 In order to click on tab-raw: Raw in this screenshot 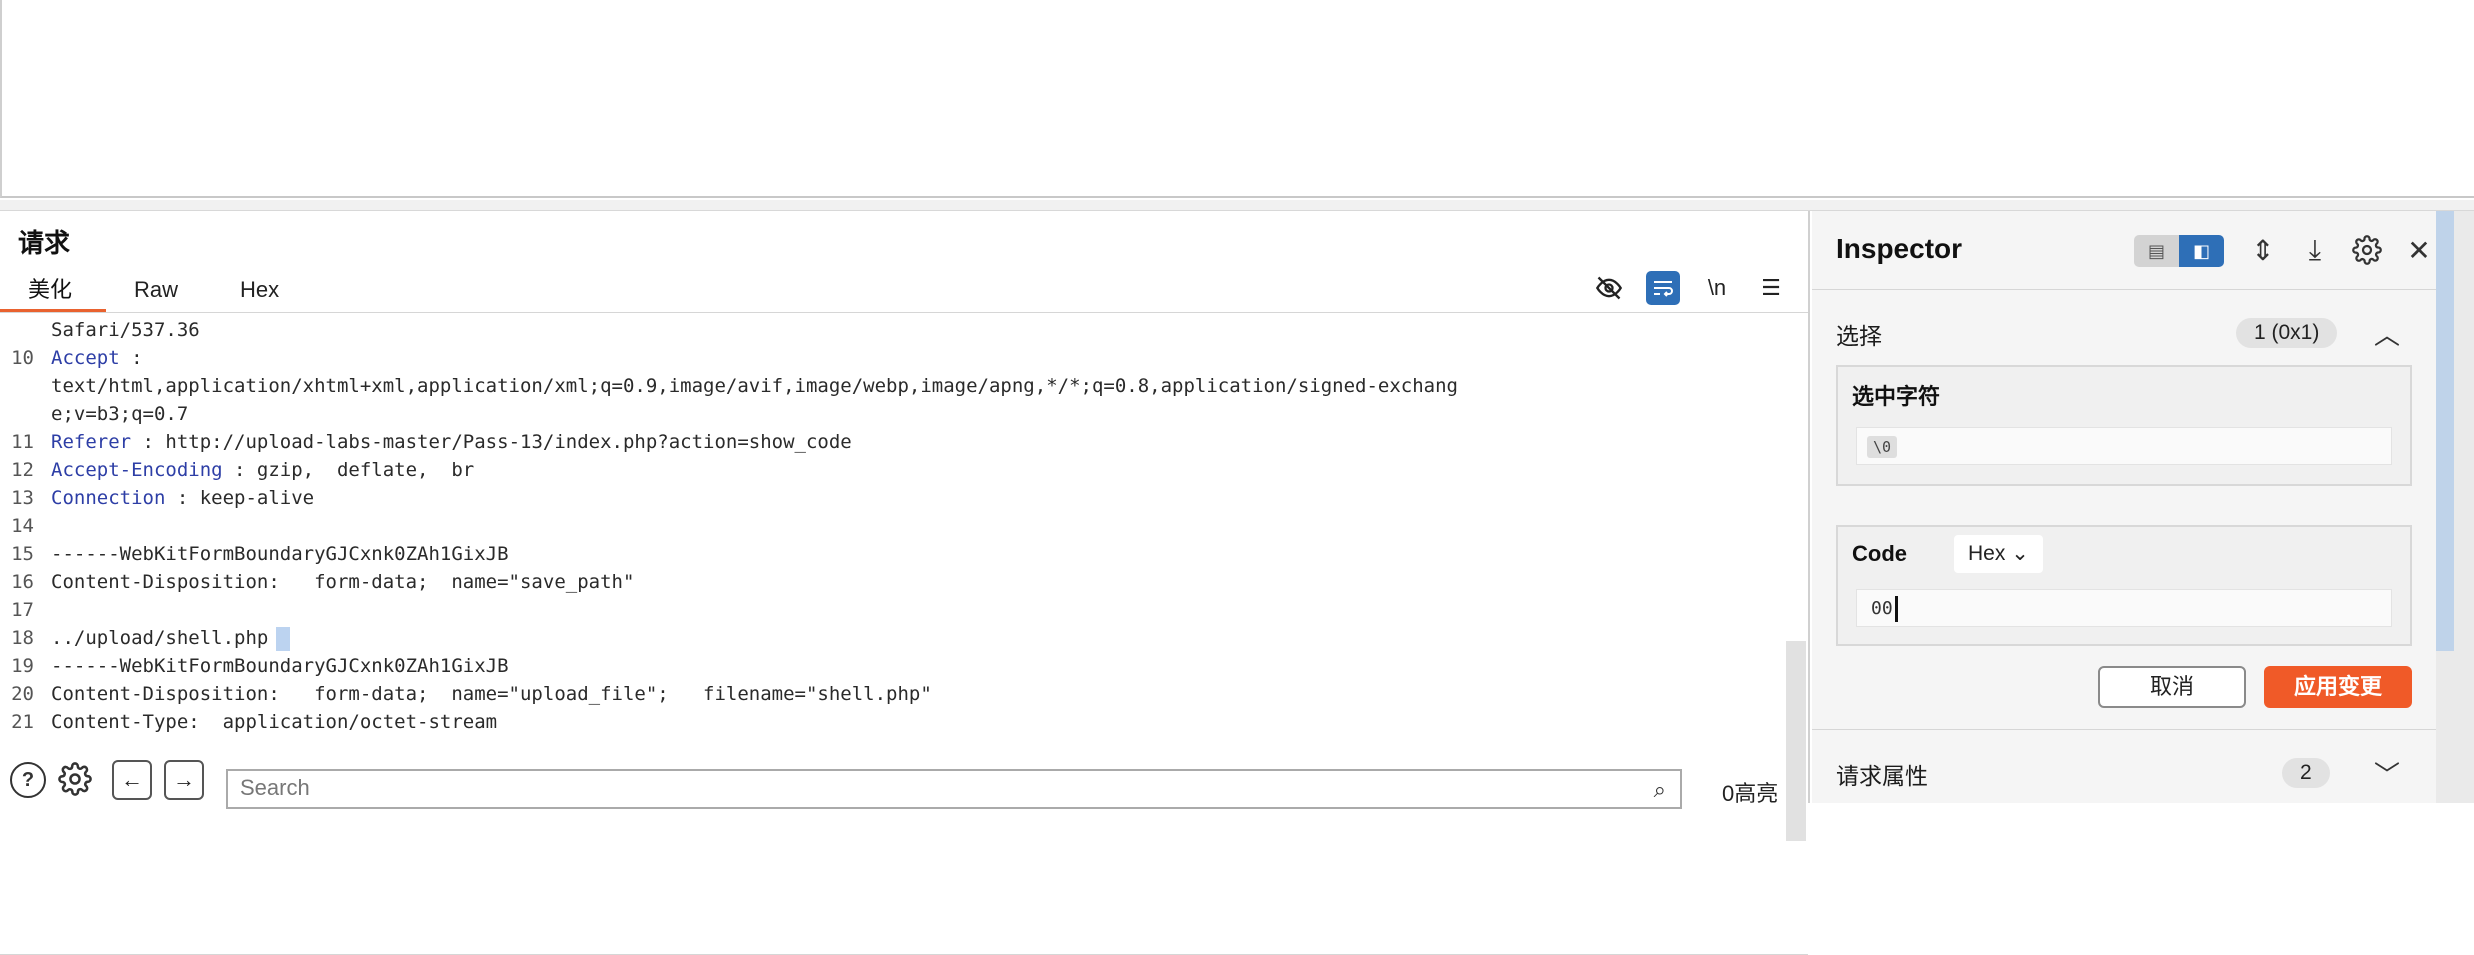, I will do `click(159, 293)`.